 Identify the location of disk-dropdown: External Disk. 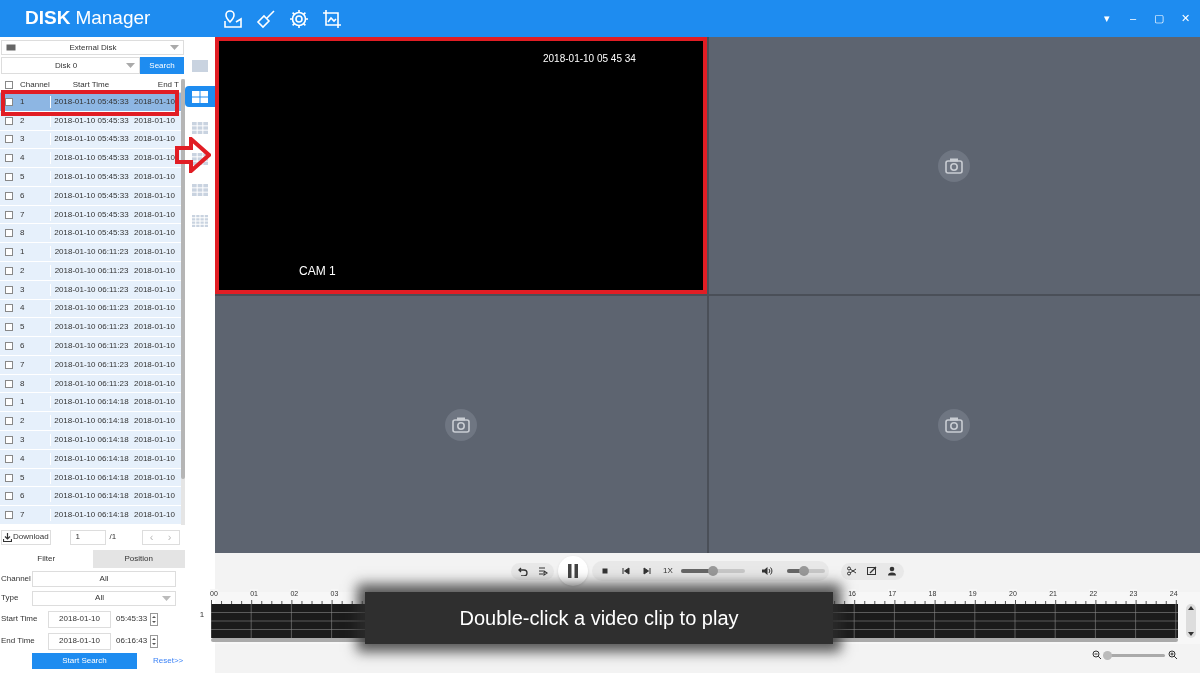
(92, 47).